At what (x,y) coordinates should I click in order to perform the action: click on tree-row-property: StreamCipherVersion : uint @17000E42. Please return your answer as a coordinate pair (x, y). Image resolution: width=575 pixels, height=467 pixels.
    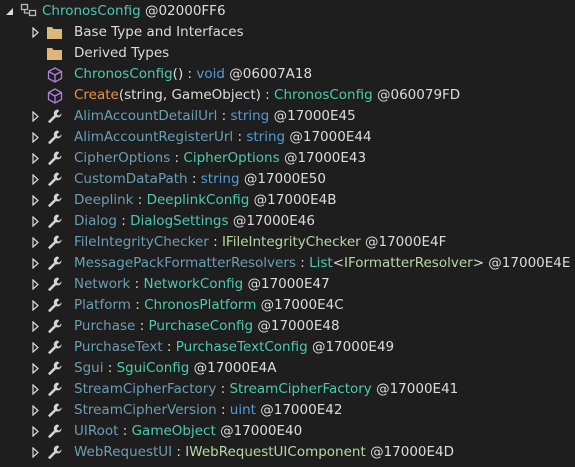
    Looking at the image, I should click on (287, 410).